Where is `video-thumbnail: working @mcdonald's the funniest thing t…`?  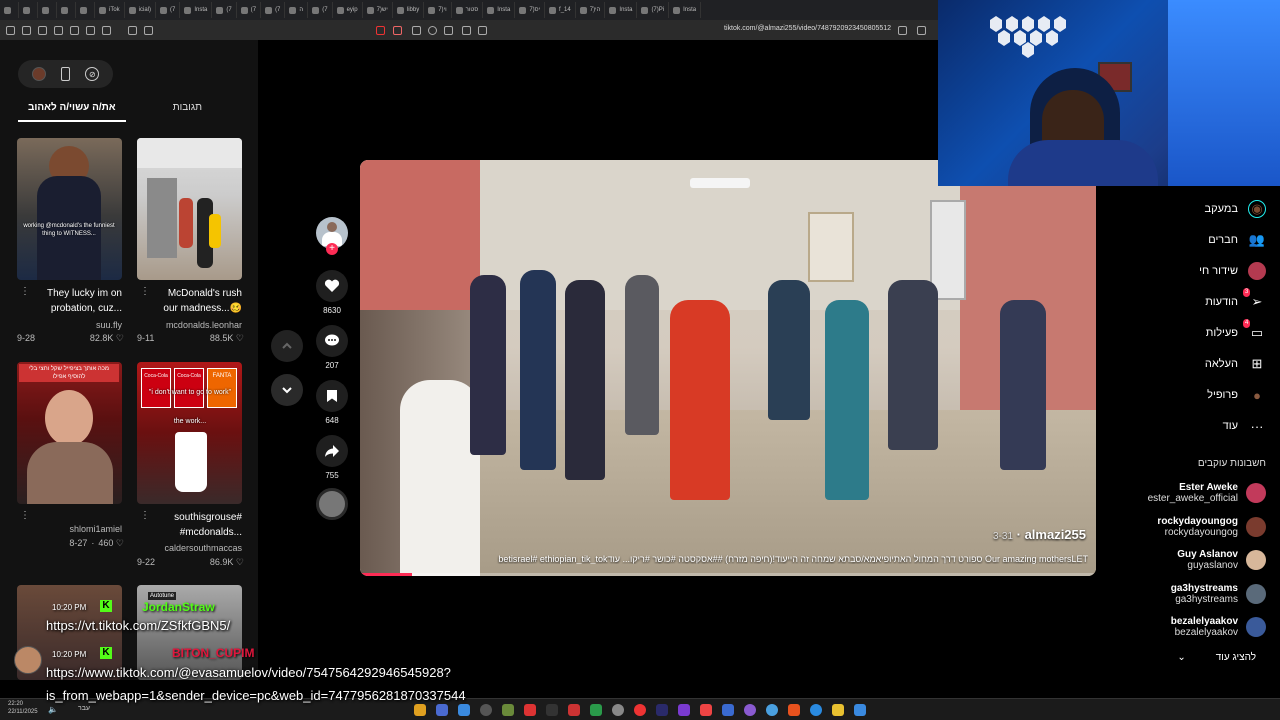
video-thumbnail: working @mcdonald's the funniest thing t… is located at coordinates (69, 209).